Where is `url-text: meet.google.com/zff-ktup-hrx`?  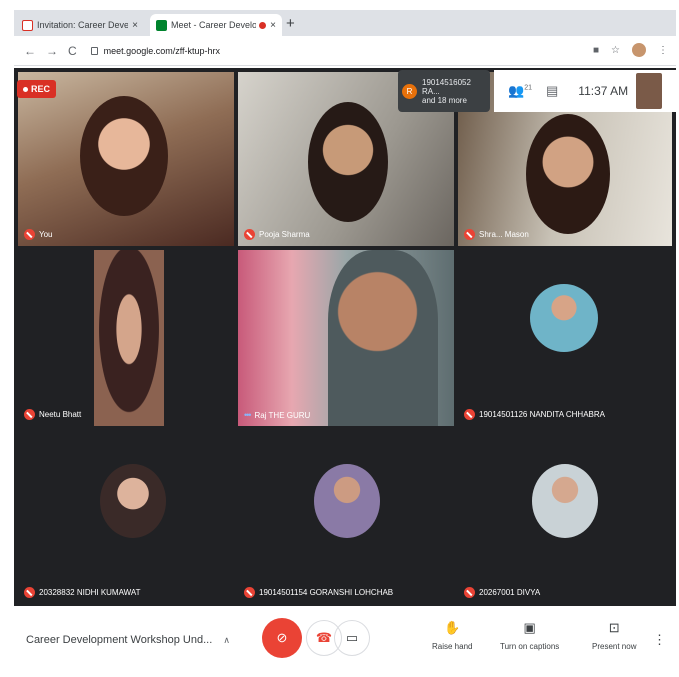
url-text: meet.google.com/zff-ktup-hrx is located at coordinates (162, 50).